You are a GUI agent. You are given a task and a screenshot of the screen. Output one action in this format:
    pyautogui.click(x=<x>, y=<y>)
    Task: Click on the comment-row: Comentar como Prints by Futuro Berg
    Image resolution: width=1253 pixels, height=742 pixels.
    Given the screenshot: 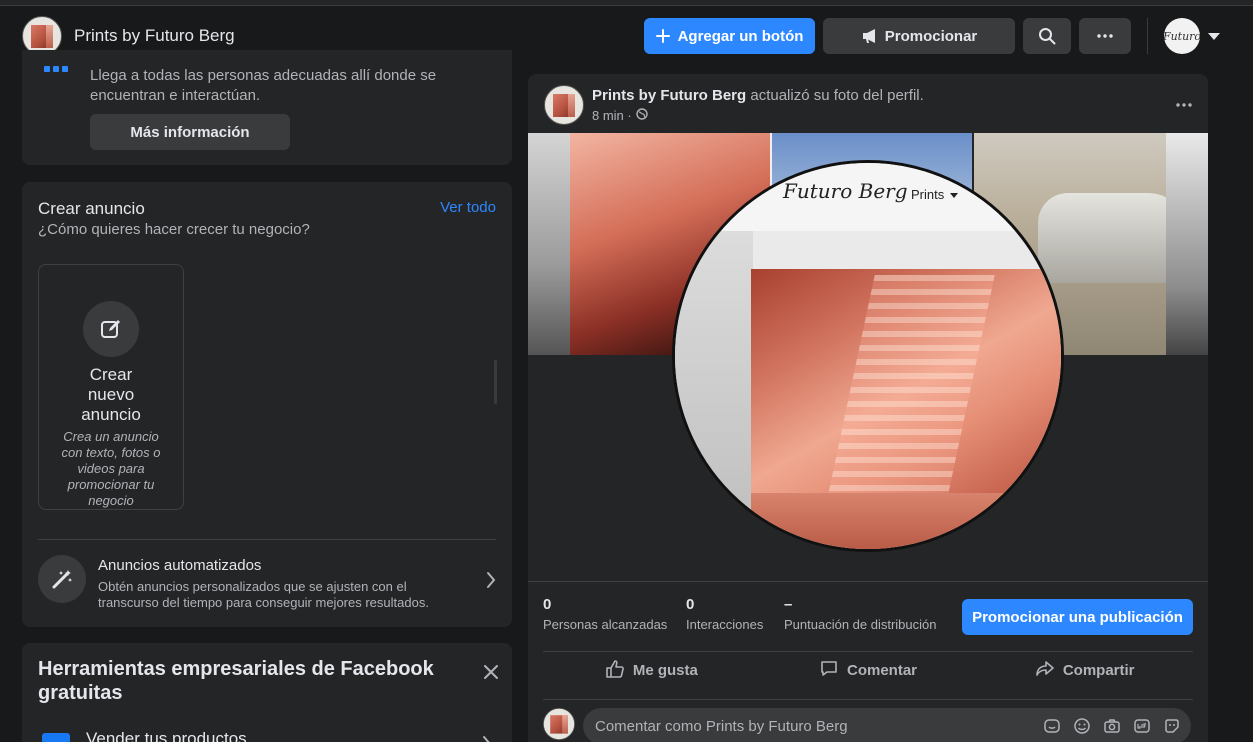 What is the action you would take?
    pyautogui.click(x=868, y=720)
    